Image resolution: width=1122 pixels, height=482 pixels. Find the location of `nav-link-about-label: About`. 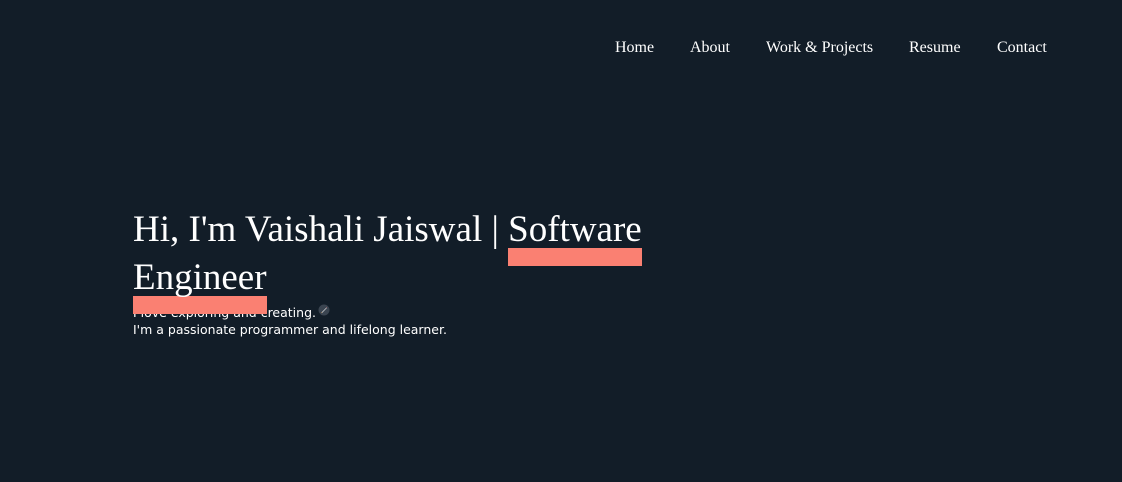

nav-link-about-label: About is located at coordinates (710, 47).